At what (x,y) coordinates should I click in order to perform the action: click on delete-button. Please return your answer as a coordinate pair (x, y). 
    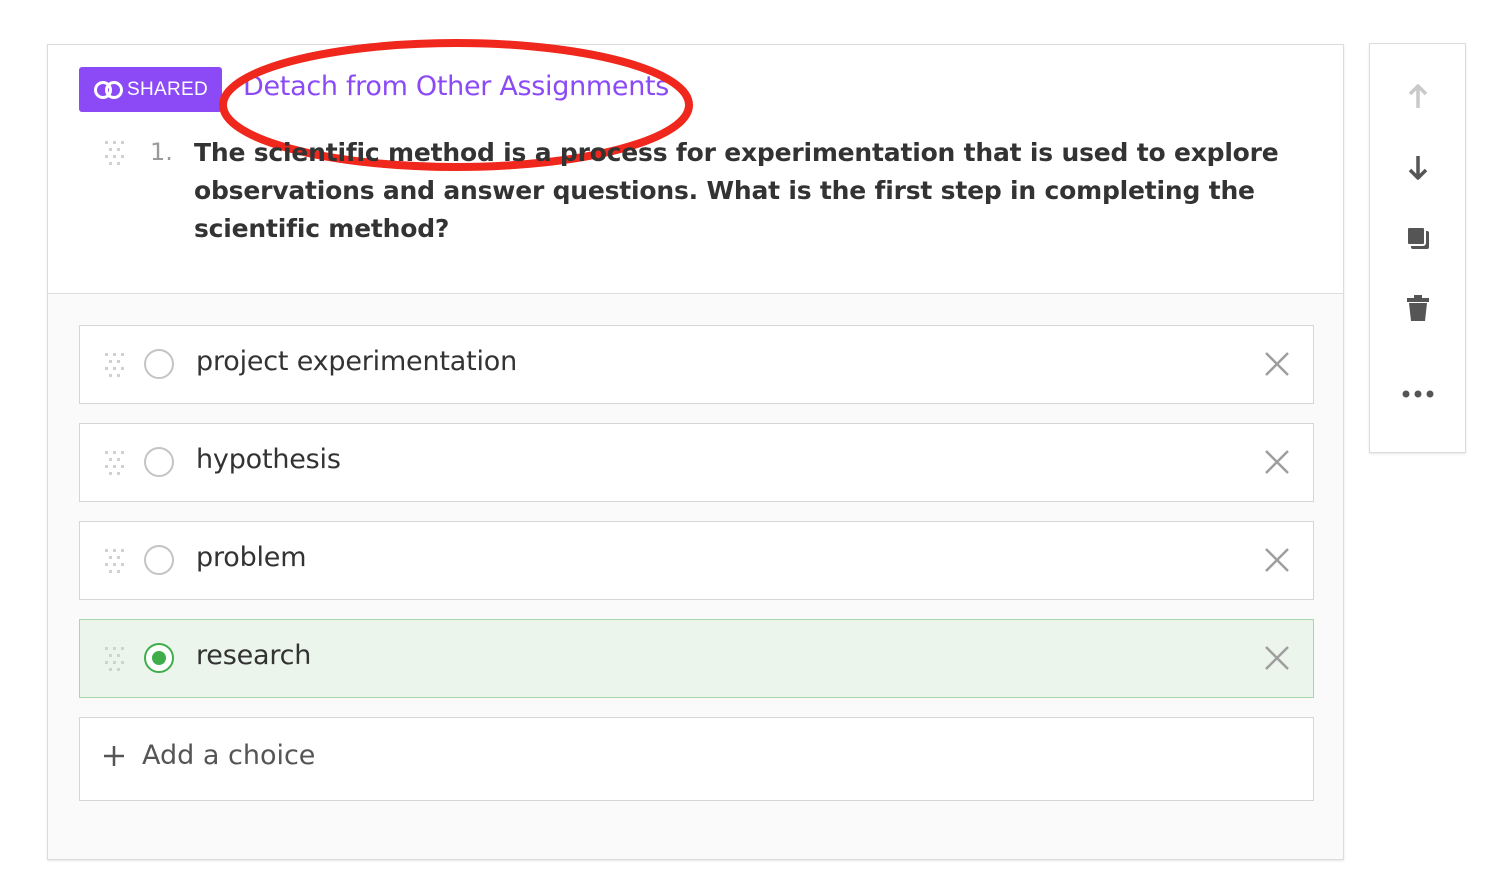
    Looking at the image, I should click on (1418, 308).